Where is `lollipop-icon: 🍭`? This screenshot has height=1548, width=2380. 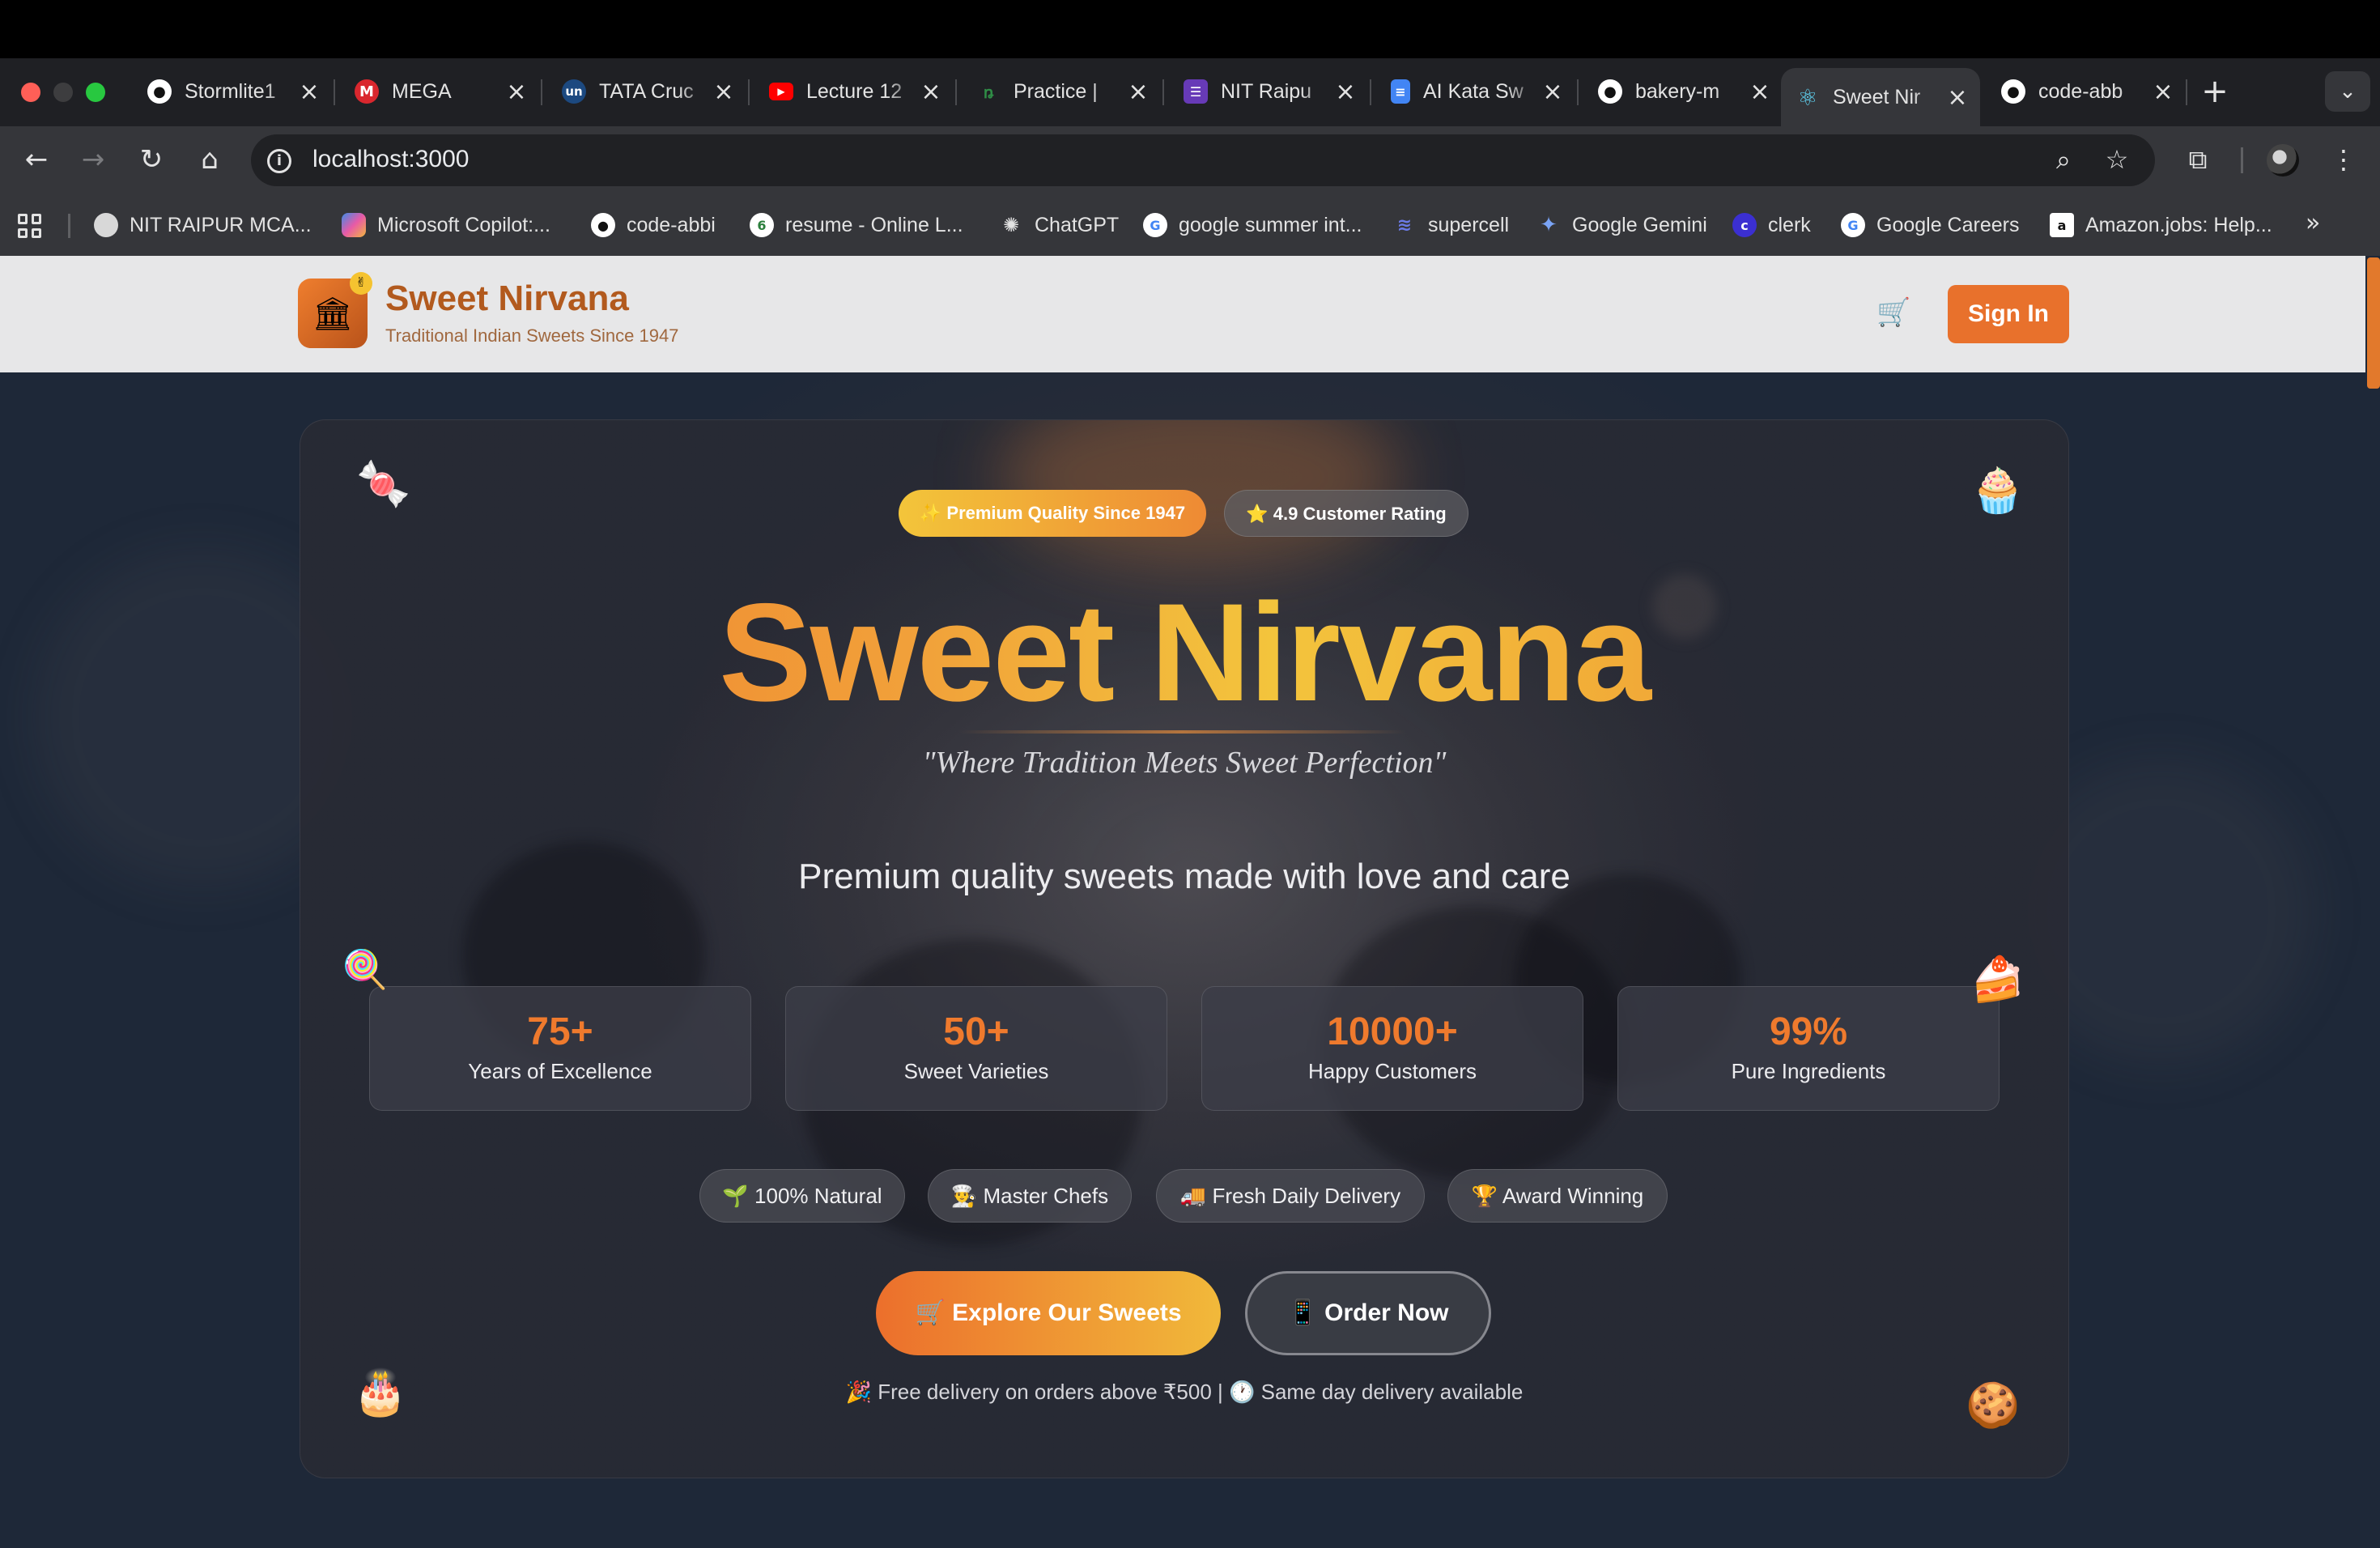 lollipop-icon: 🍭 is located at coordinates (365, 969).